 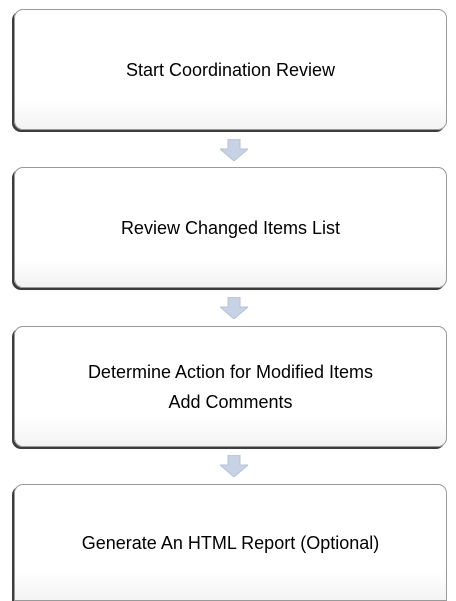 I want to click on step-label: Generate An HTML Report (Optional), so click(x=230, y=542).